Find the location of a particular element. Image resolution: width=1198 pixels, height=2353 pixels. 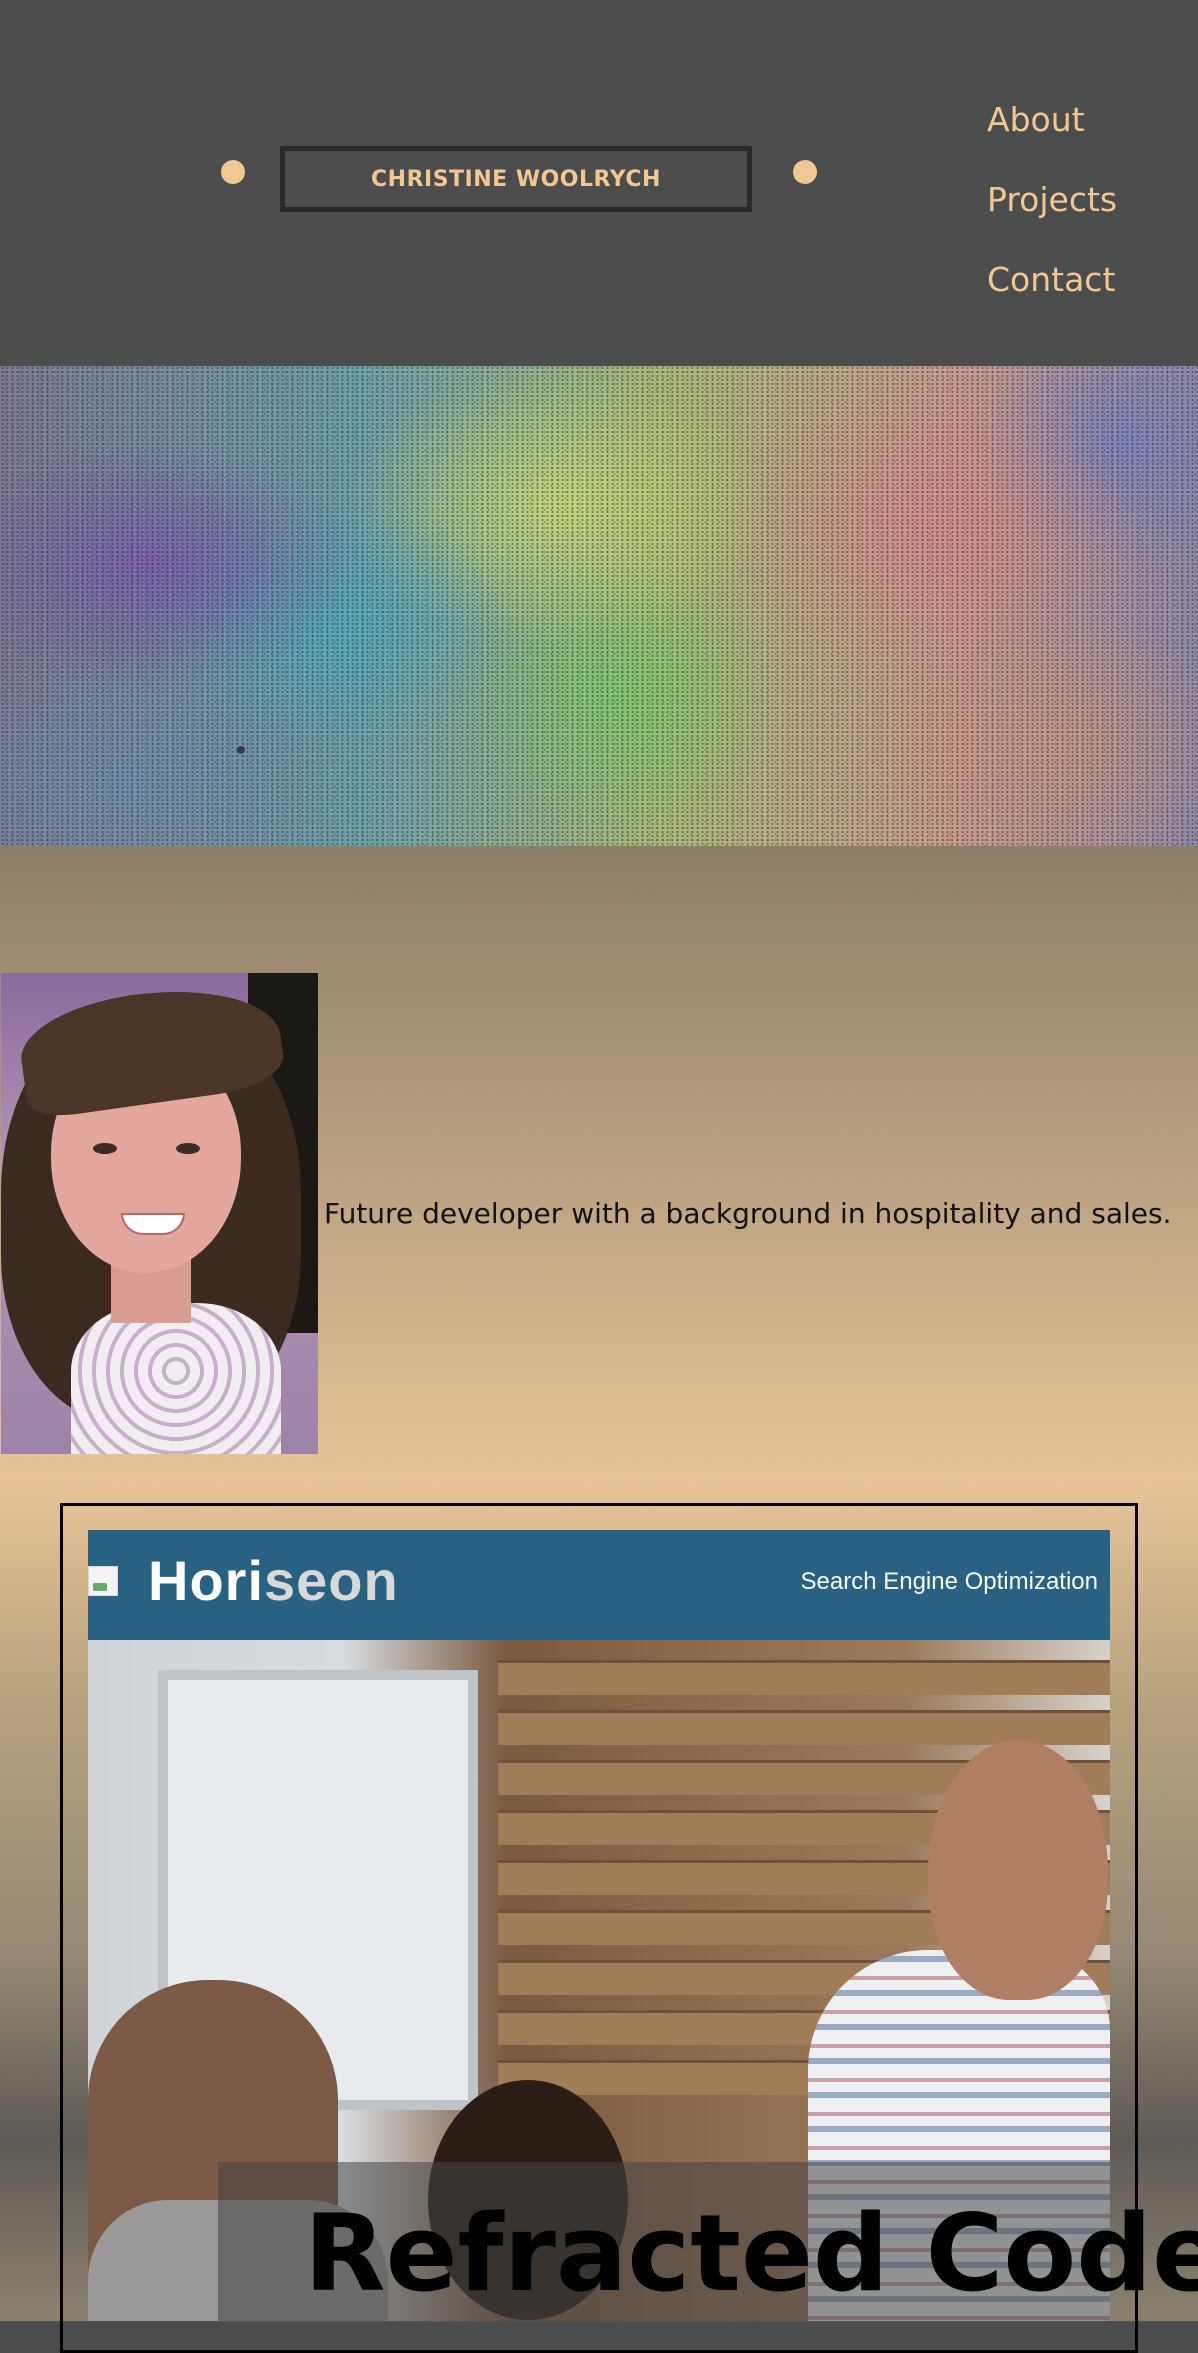

screenshot-logo: Horiseon is located at coordinates (273, 1580).